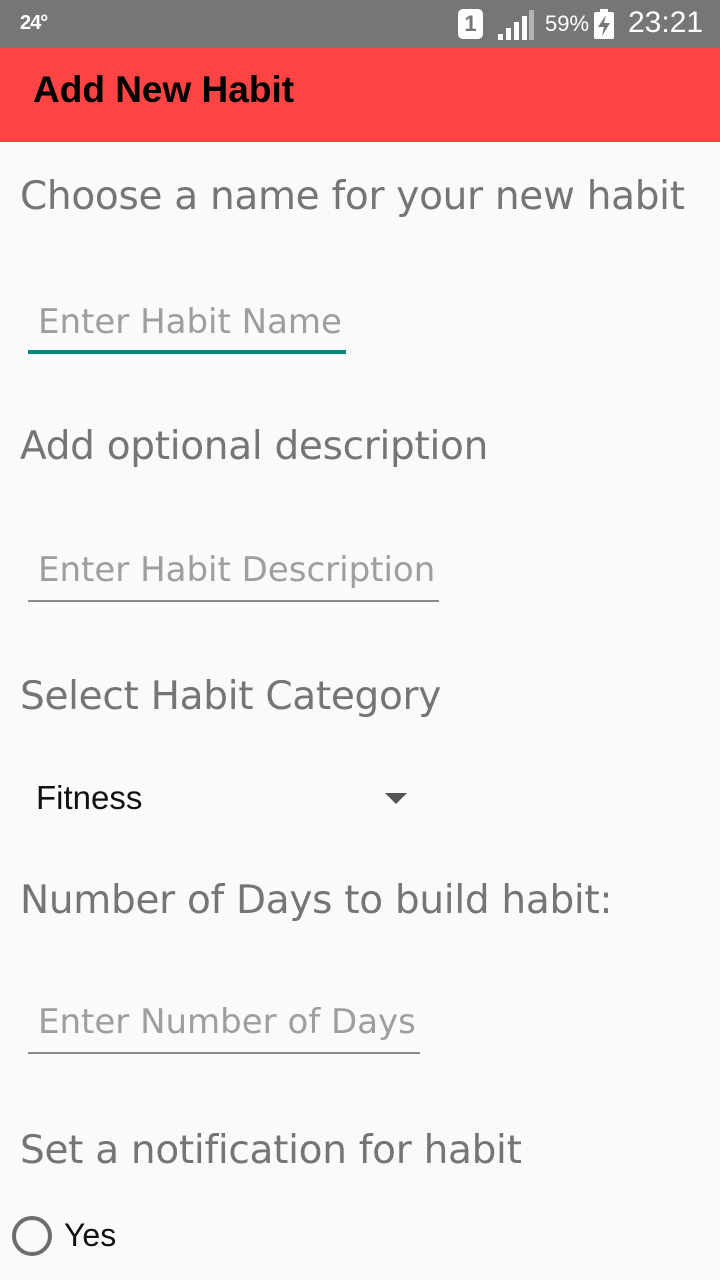  Describe the element at coordinates (187, 352) in the screenshot. I see `habit-name-underline` at that location.